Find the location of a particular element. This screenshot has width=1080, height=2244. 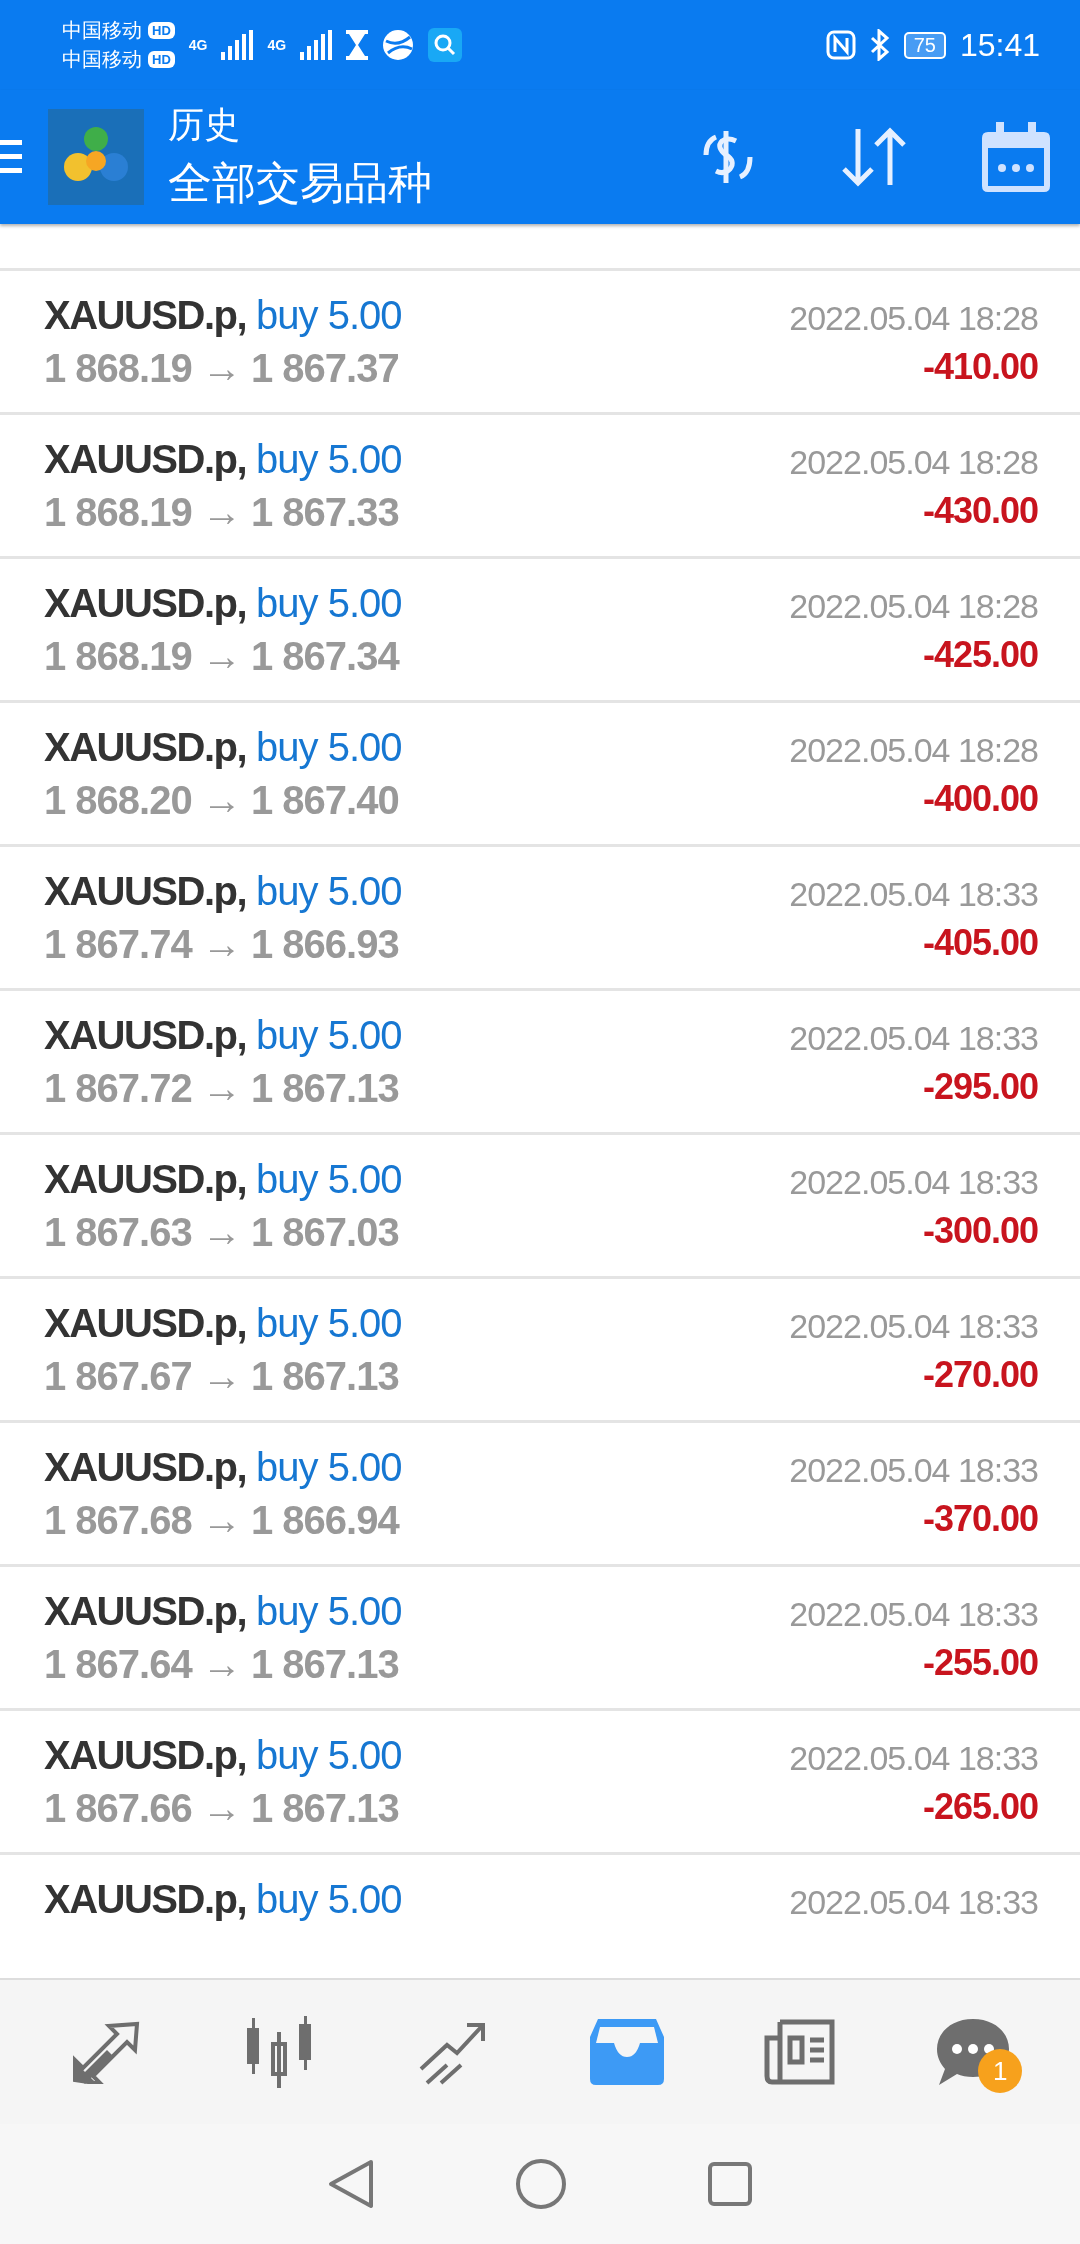

profit-value: -430.00 is located at coordinates (980, 511).